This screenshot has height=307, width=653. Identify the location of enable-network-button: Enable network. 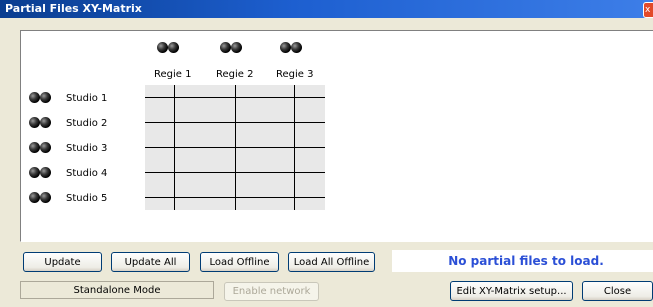
(271, 291).